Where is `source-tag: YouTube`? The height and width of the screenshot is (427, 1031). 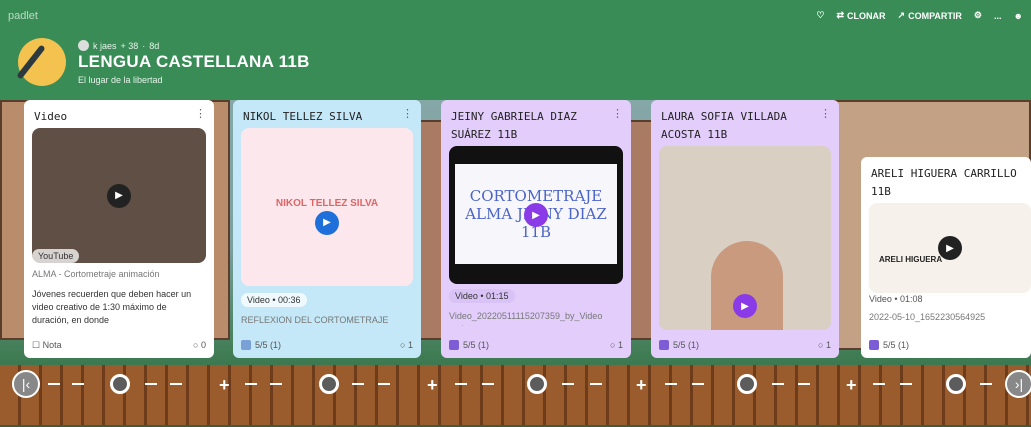 source-tag: YouTube is located at coordinates (56, 256).